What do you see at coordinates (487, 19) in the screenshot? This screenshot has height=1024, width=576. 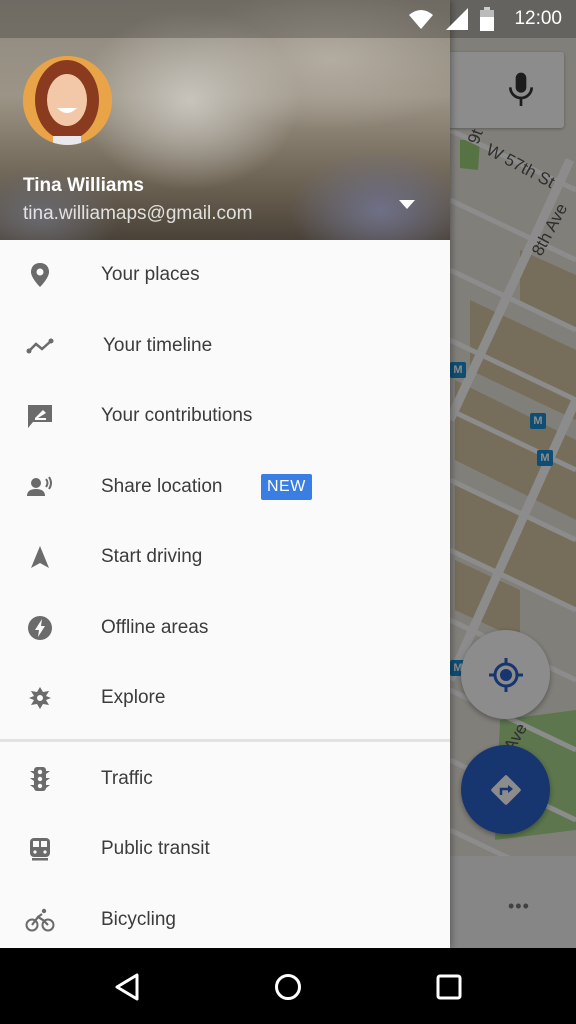 I see `battery-icon` at bounding box center [487, 19].